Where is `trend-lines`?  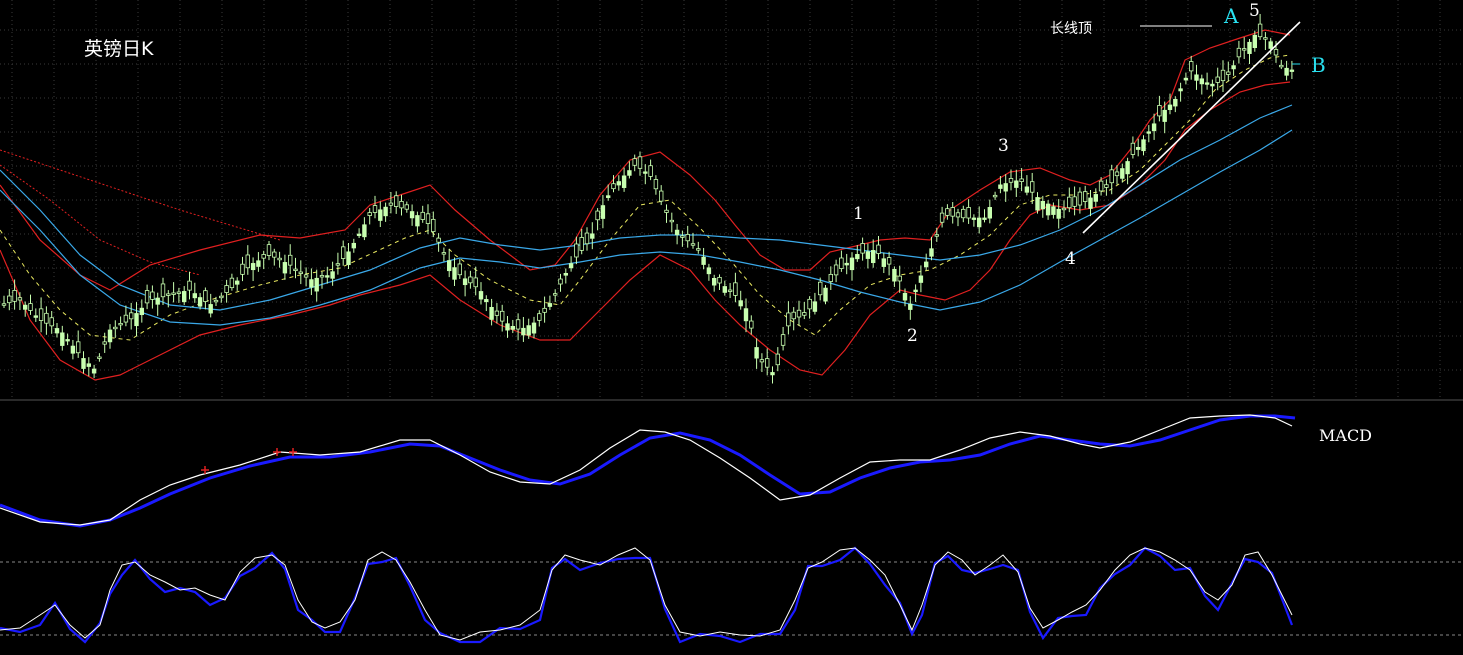 trend-lines is located at coordinates (1191, 127).